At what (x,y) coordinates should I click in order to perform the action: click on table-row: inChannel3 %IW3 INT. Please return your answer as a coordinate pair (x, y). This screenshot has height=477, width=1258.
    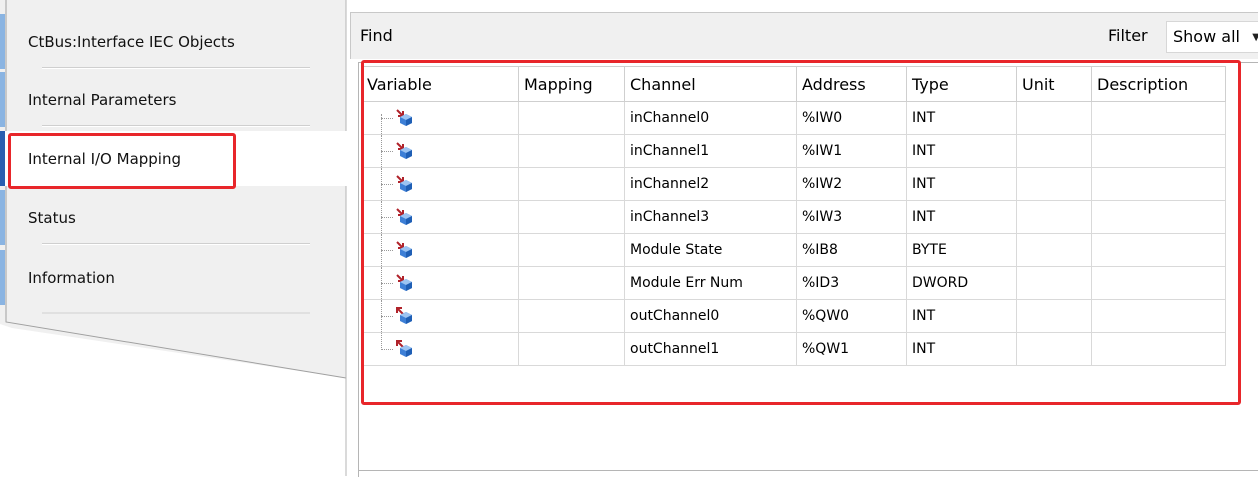
    Looking at the image, I should click on (793, 217).